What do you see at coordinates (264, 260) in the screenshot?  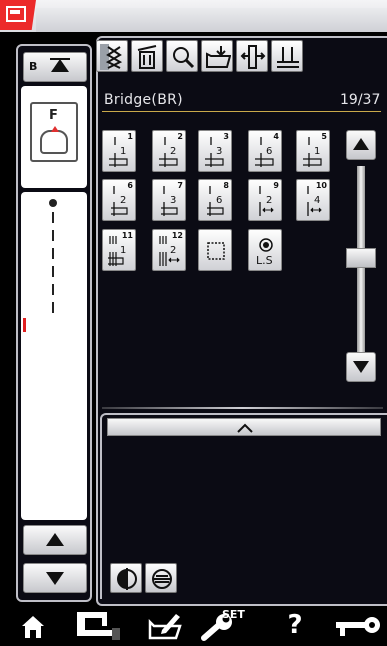 I see `ls-label: L.S` at bounding box center [264, 260].